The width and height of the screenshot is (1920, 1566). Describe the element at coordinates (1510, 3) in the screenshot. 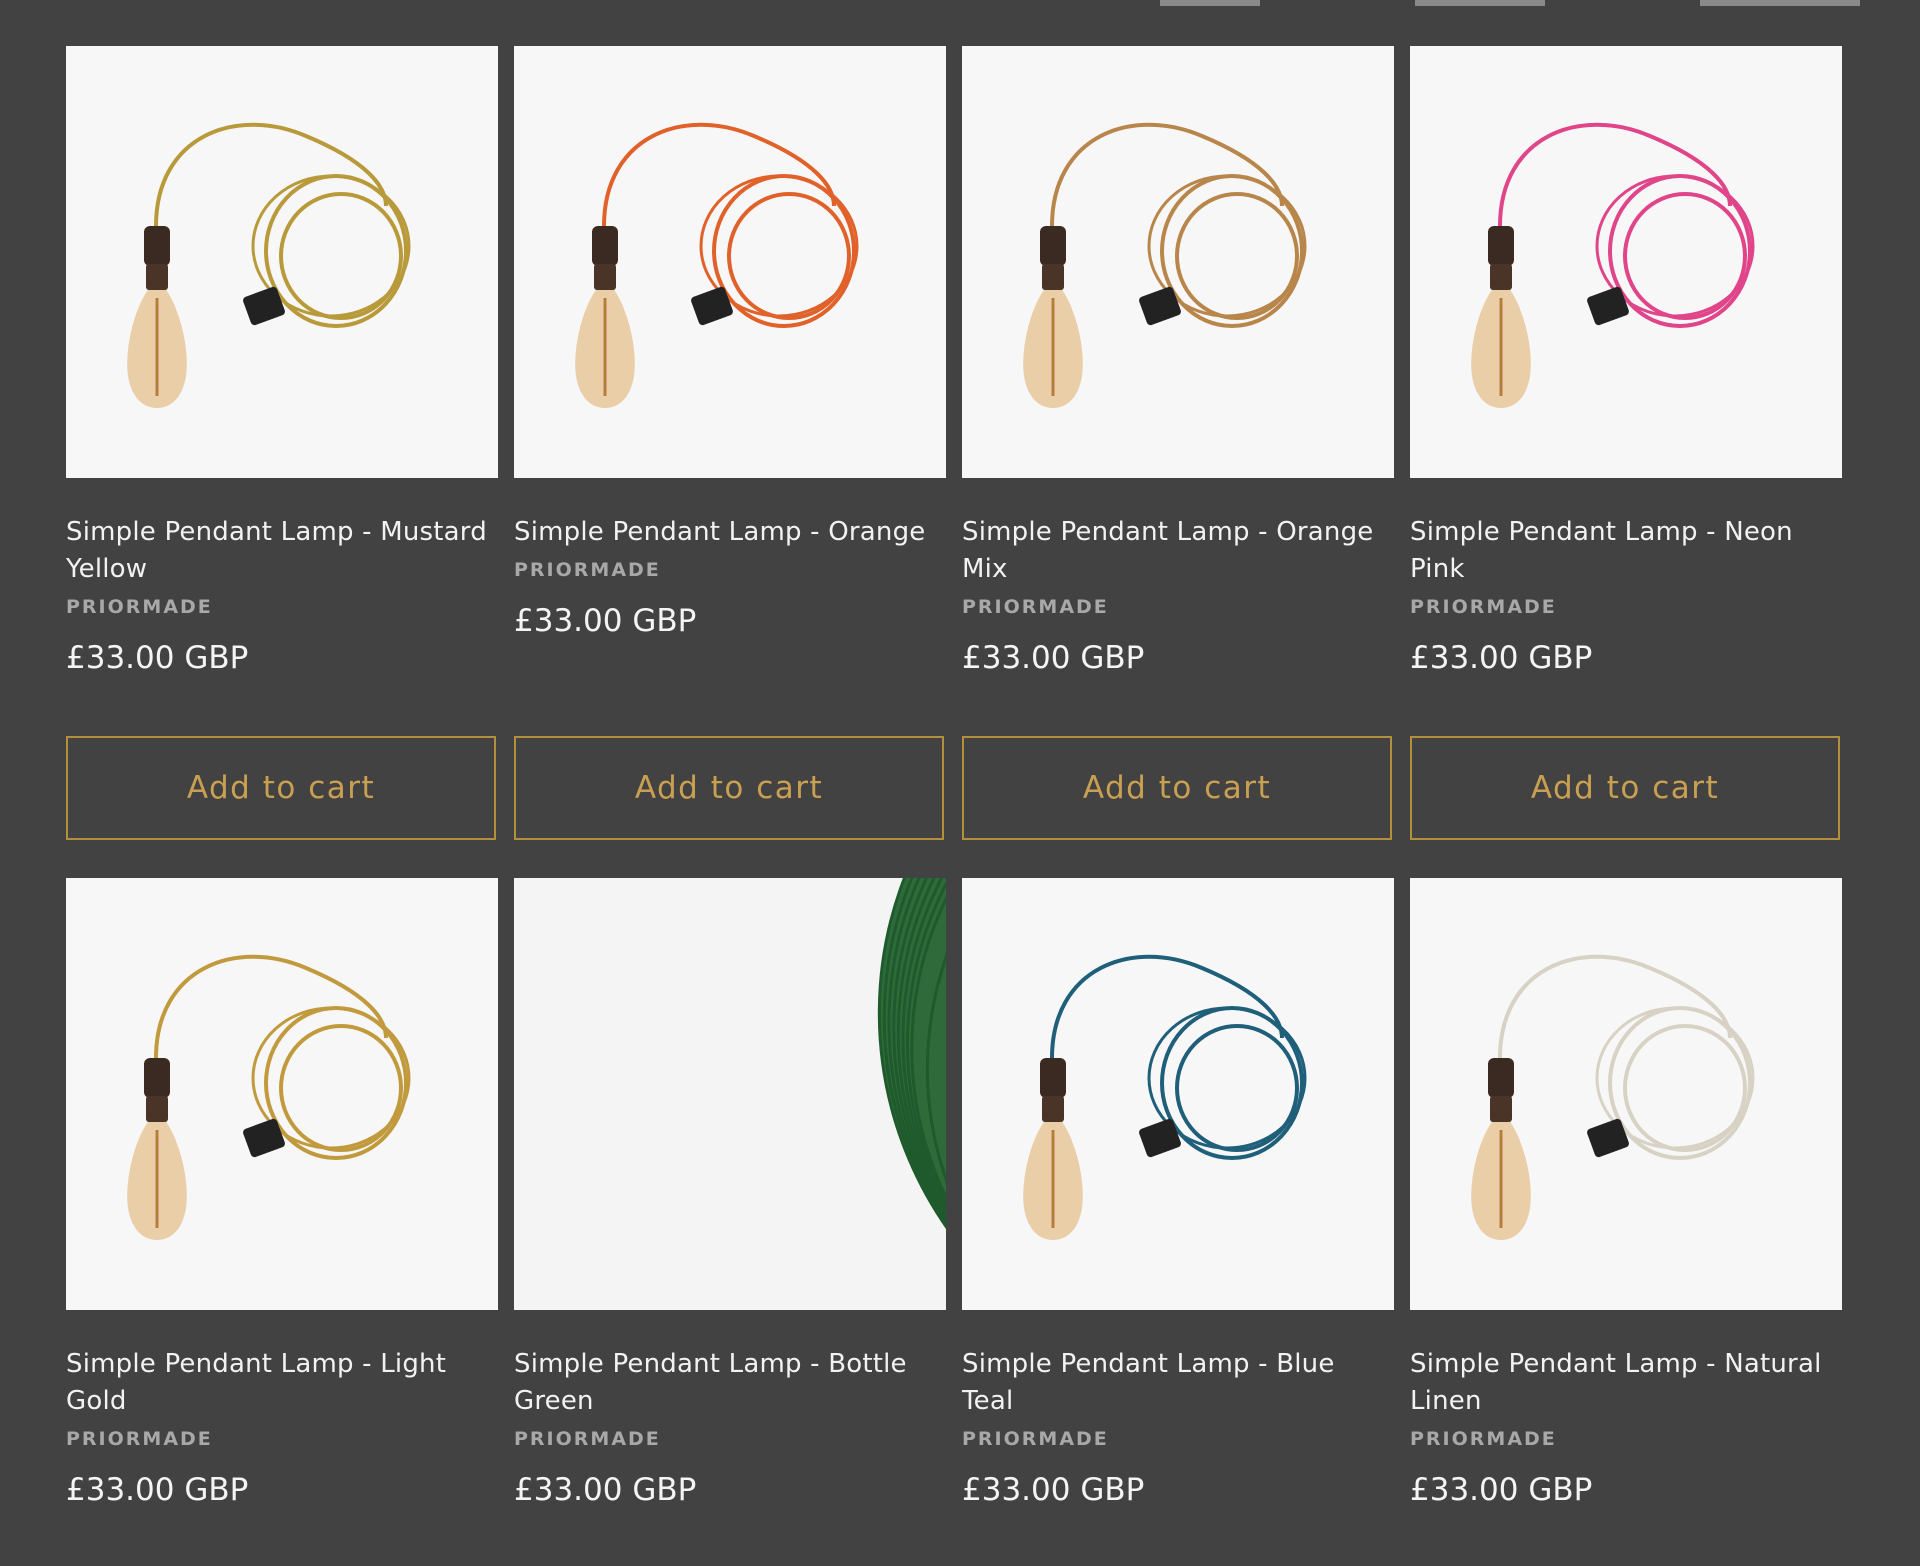

I see `top-strip-cutoff` at that location.